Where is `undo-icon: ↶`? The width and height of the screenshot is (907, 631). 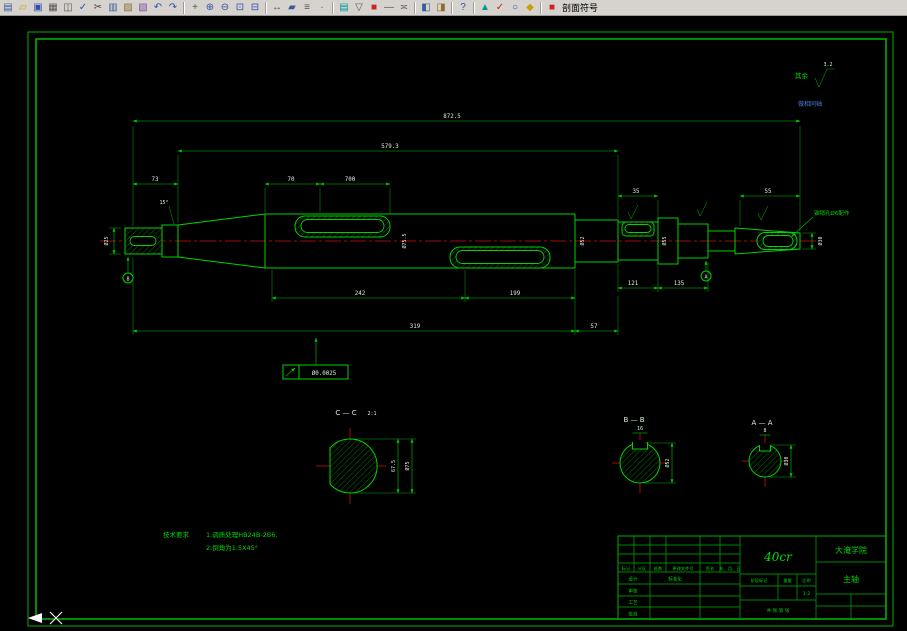
undo-icon: ↶ is located at coordinates (158, 7).